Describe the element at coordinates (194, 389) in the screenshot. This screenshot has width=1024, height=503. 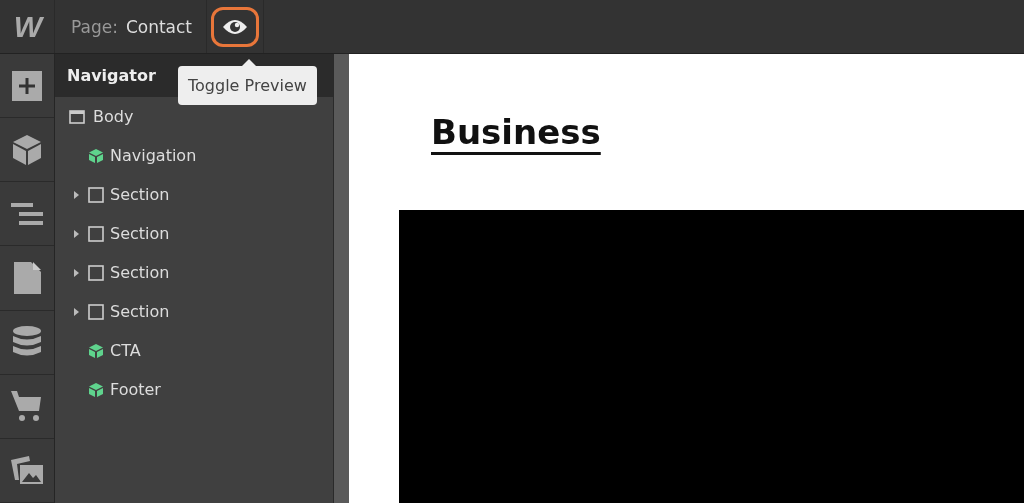
I see `tree-item: Footer` at that location.